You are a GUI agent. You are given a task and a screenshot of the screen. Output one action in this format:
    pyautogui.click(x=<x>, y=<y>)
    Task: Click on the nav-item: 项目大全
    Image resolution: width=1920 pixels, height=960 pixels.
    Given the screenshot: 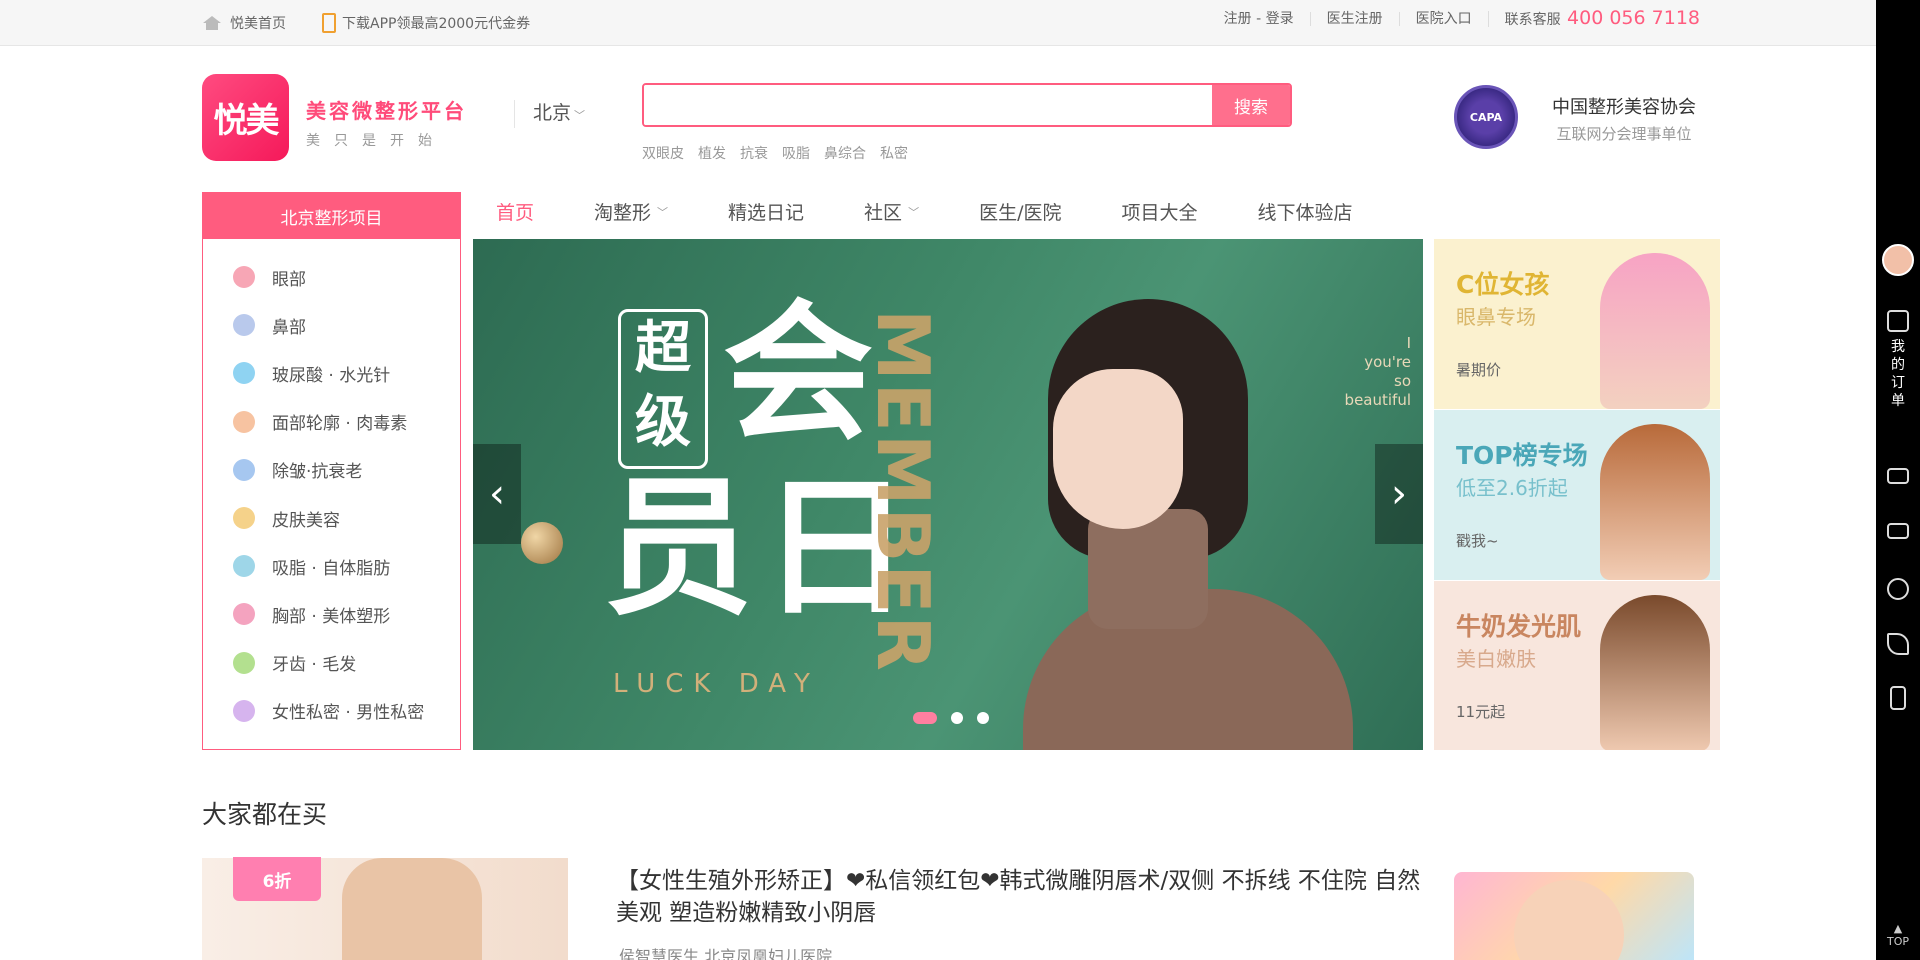 What is the action you would take?
    pyautogui.click(x=1159, y=211)
    